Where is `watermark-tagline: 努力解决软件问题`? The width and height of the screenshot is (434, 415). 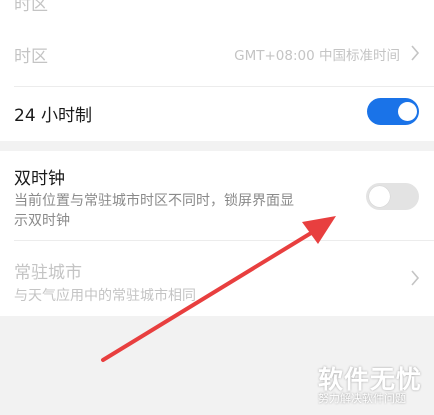 watermark-tagline: 努力解决软件问题 is located at coordinates (362, 398).